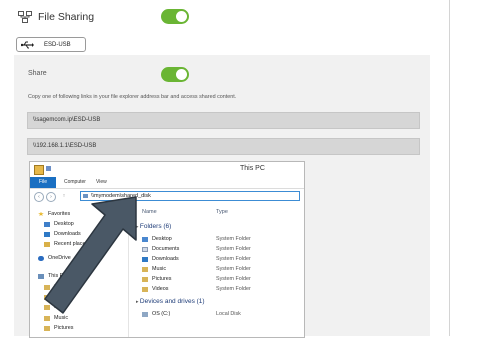  Describe the element at coordinates (154, 269) in the screenshot. I see `folder-row: Music` at that location.